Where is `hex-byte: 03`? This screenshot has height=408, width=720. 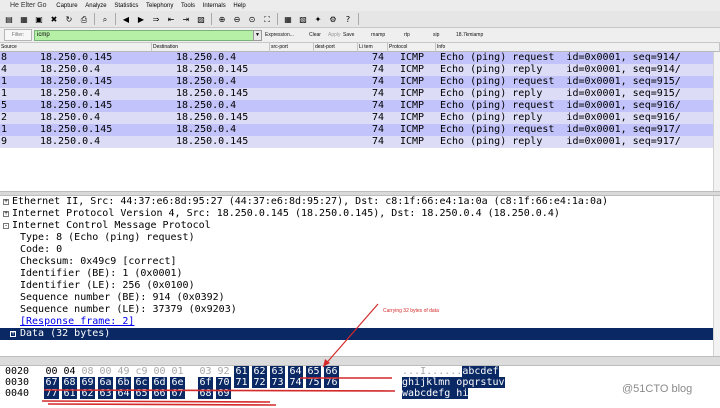
hex-byte: 03 is located at coordinates (205, 371).